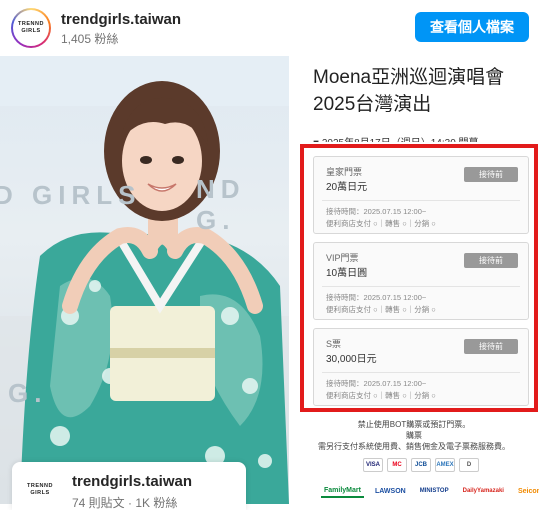  Describe the element at coordinates (90, 39) in the screenshot. I see `follower-count: 1,405 粉絲` at that location.